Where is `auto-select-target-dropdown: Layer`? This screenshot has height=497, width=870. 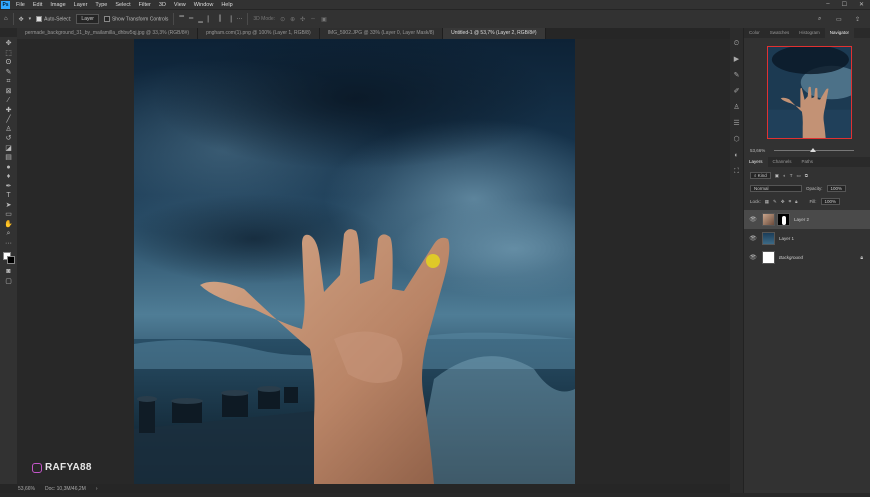 auto-select-target-dropdown: Layer is located at coordinates (87, 19).